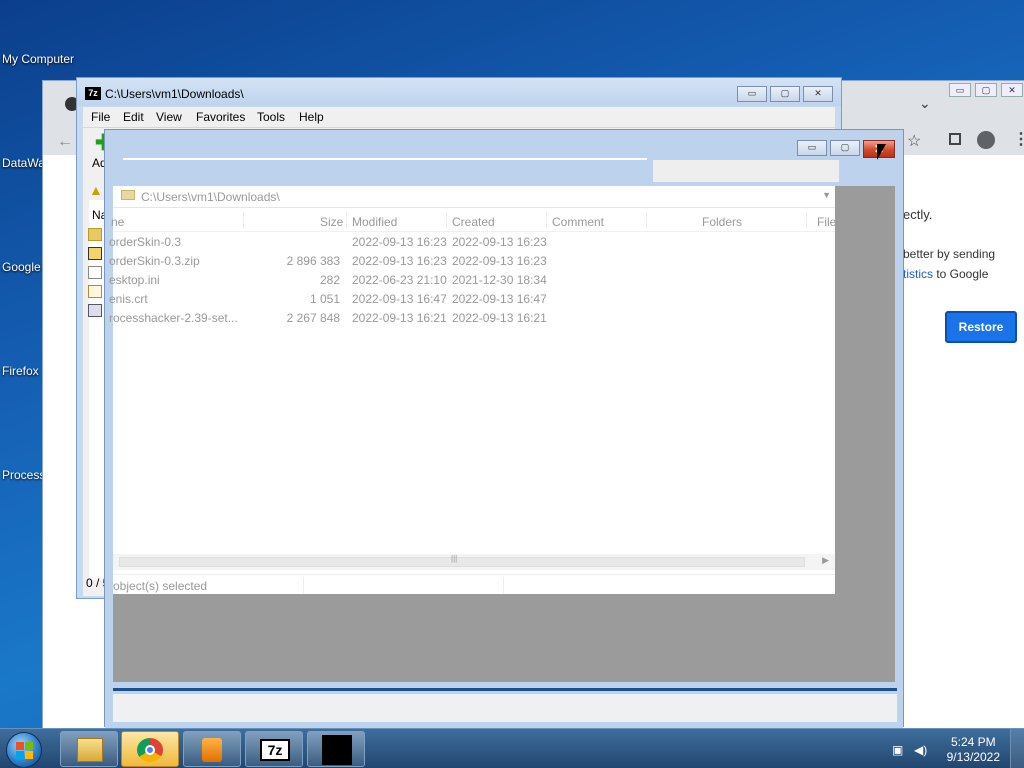  Describe the element at coordinates (154, 261) in the screenshot. I see `file-name: orderSkin-0.3.zip` at that location.